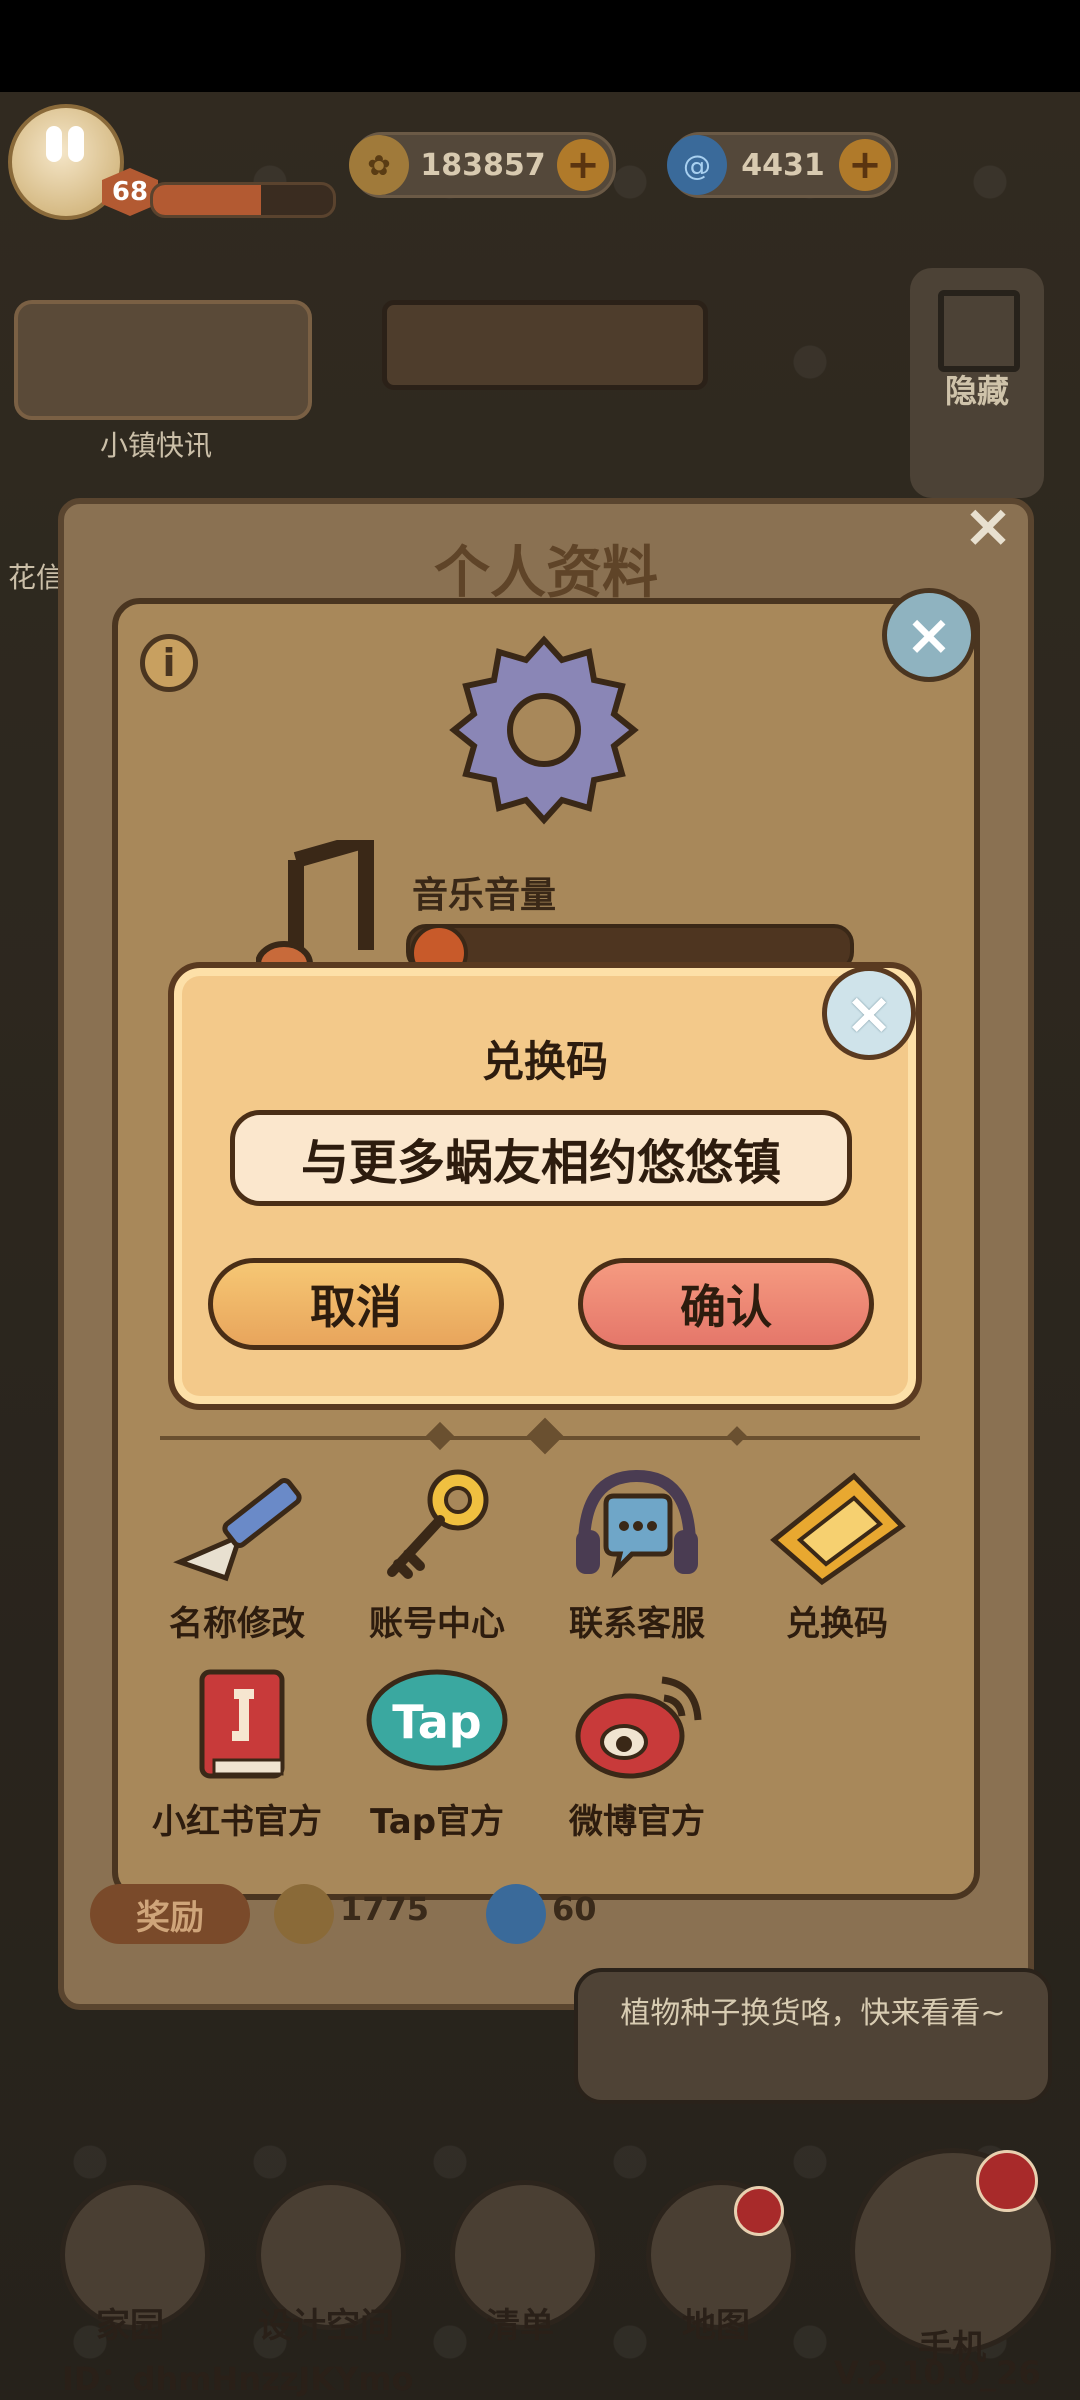  What do you see at coordinates (36, 577) in the screenshot?
I see `side-label: 花信` at bounding box center [36, 577].